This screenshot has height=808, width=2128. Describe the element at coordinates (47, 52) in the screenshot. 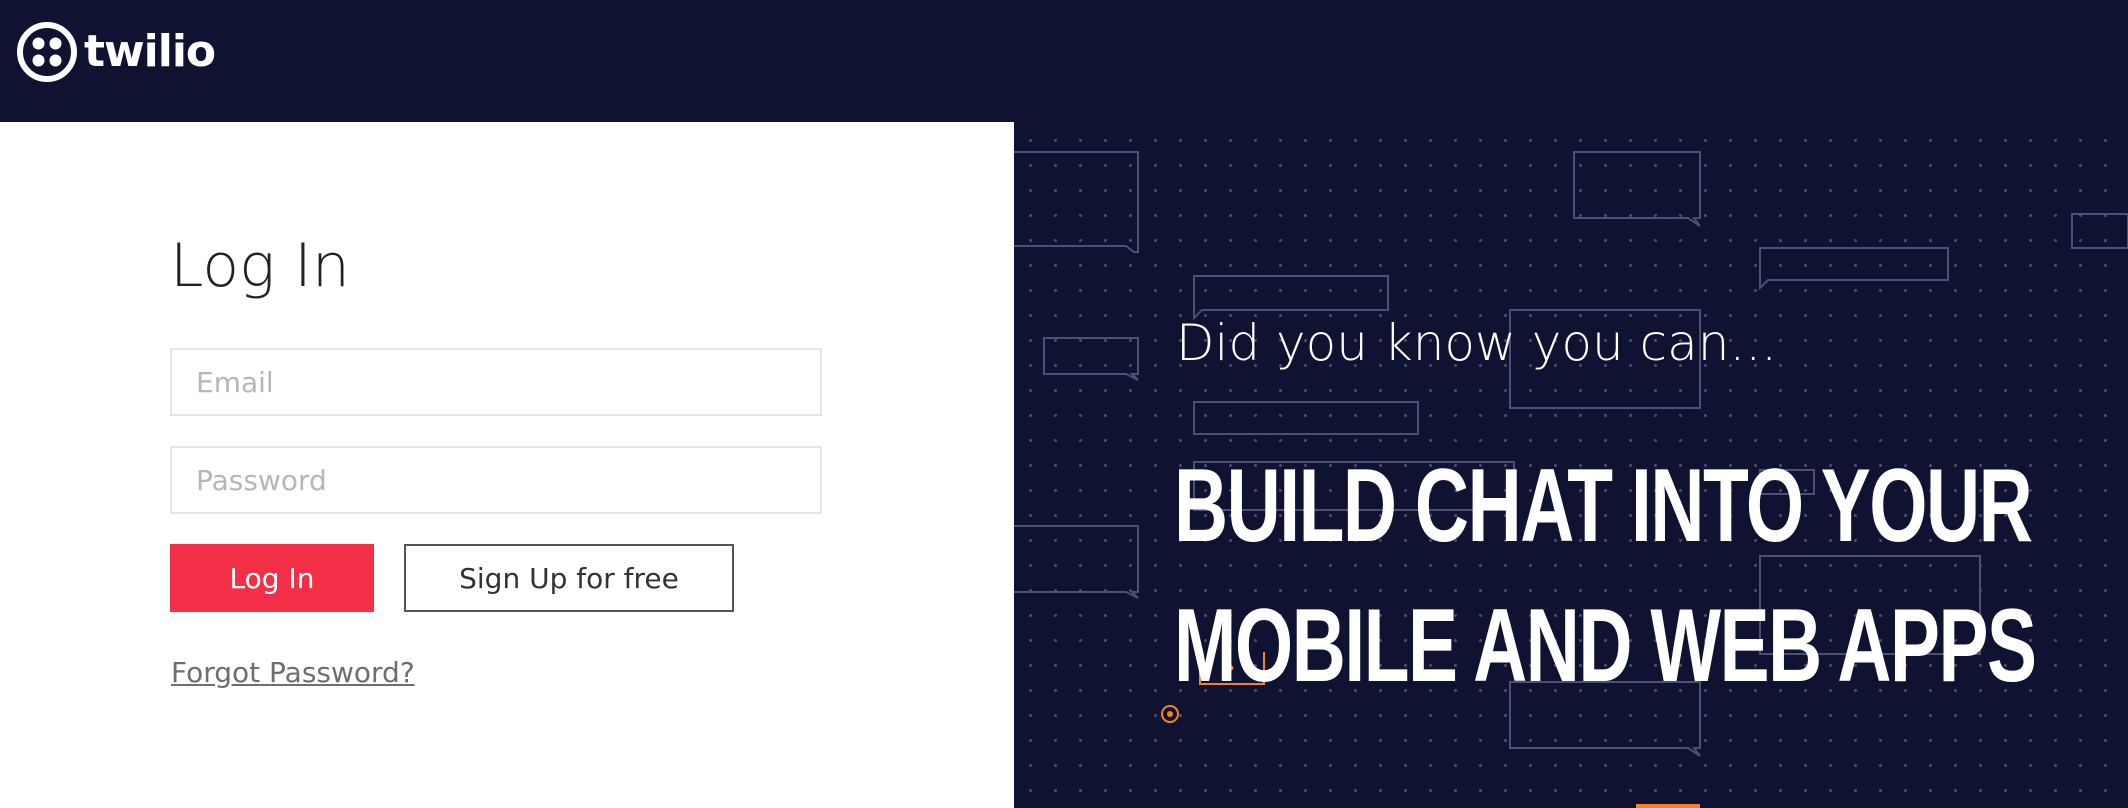

I see `twilio-logo-icon` at that location.